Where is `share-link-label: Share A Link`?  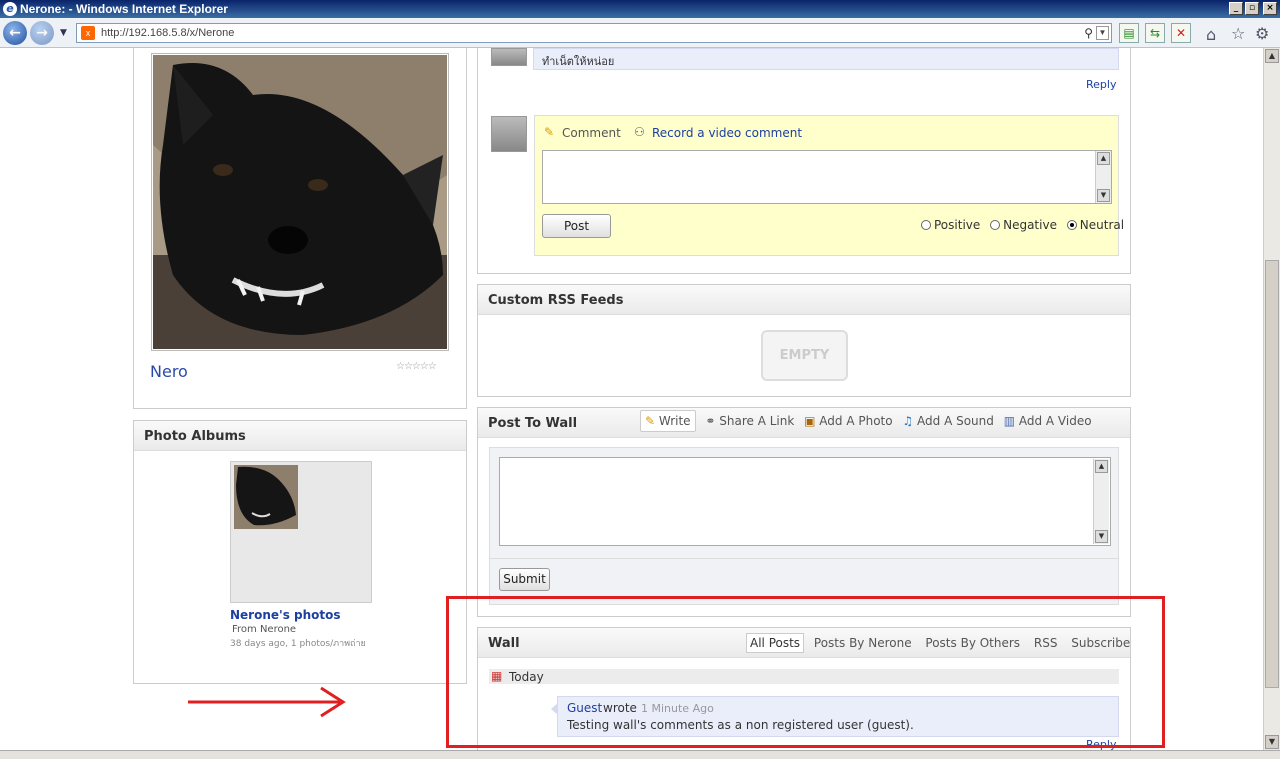 share-link-label: Share A Link is located at coordinates (757, 421).